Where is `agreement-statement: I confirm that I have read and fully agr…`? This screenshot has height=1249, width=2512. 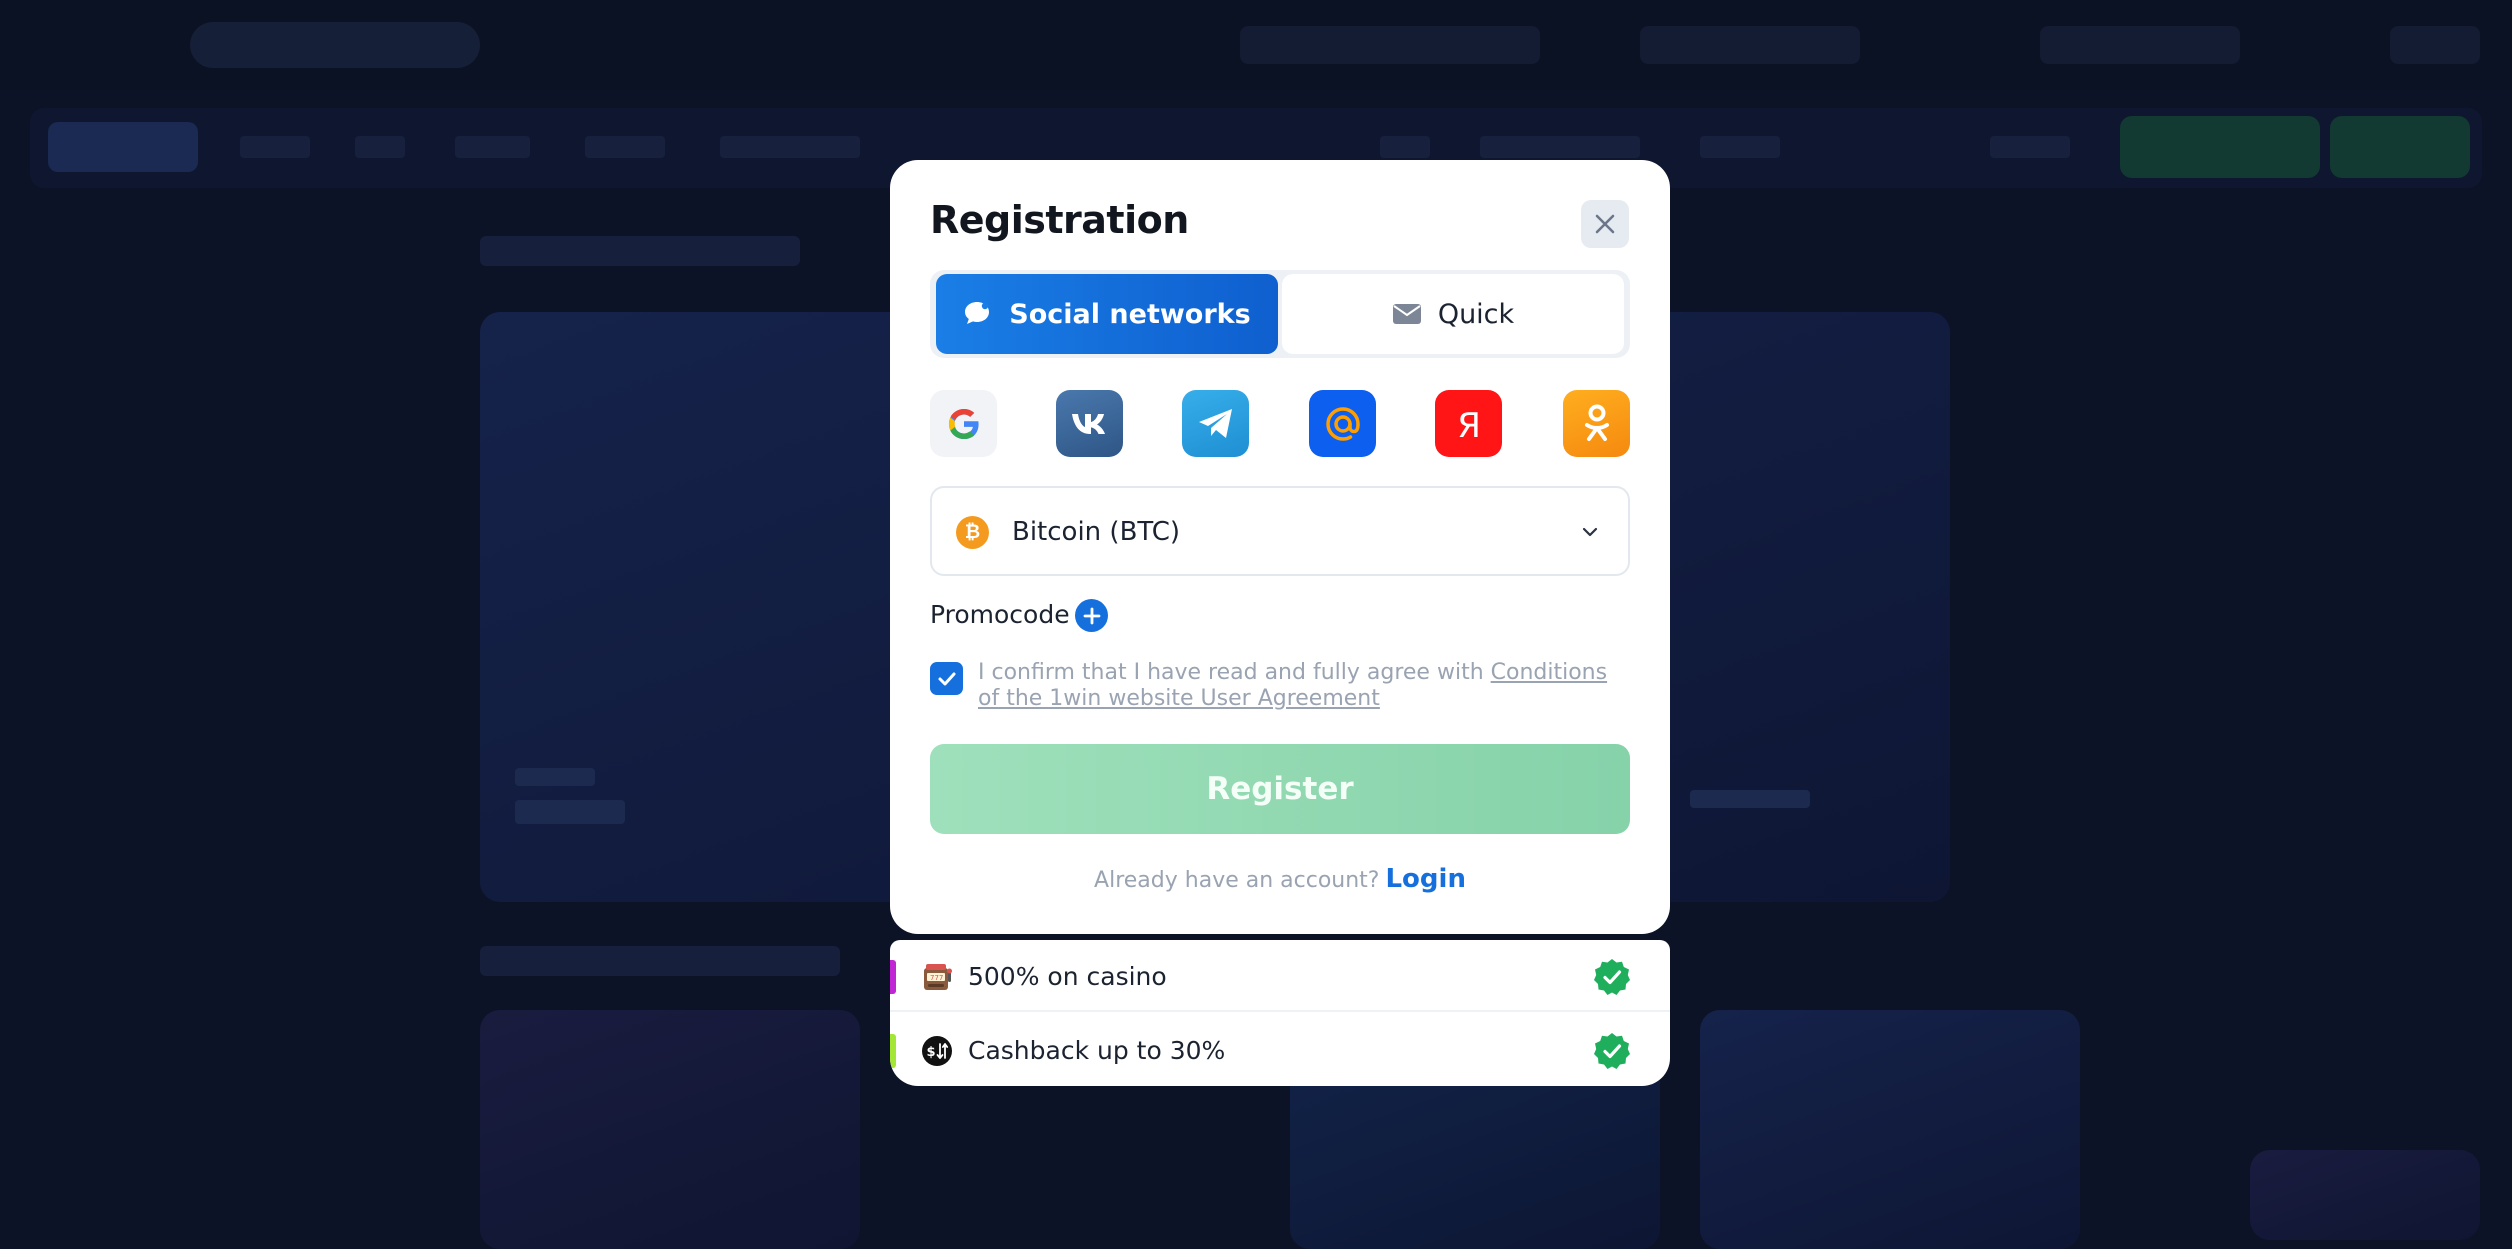
agreement-statement: I confirm that I have read and fully agr… is located at coordinates (1234, 672).